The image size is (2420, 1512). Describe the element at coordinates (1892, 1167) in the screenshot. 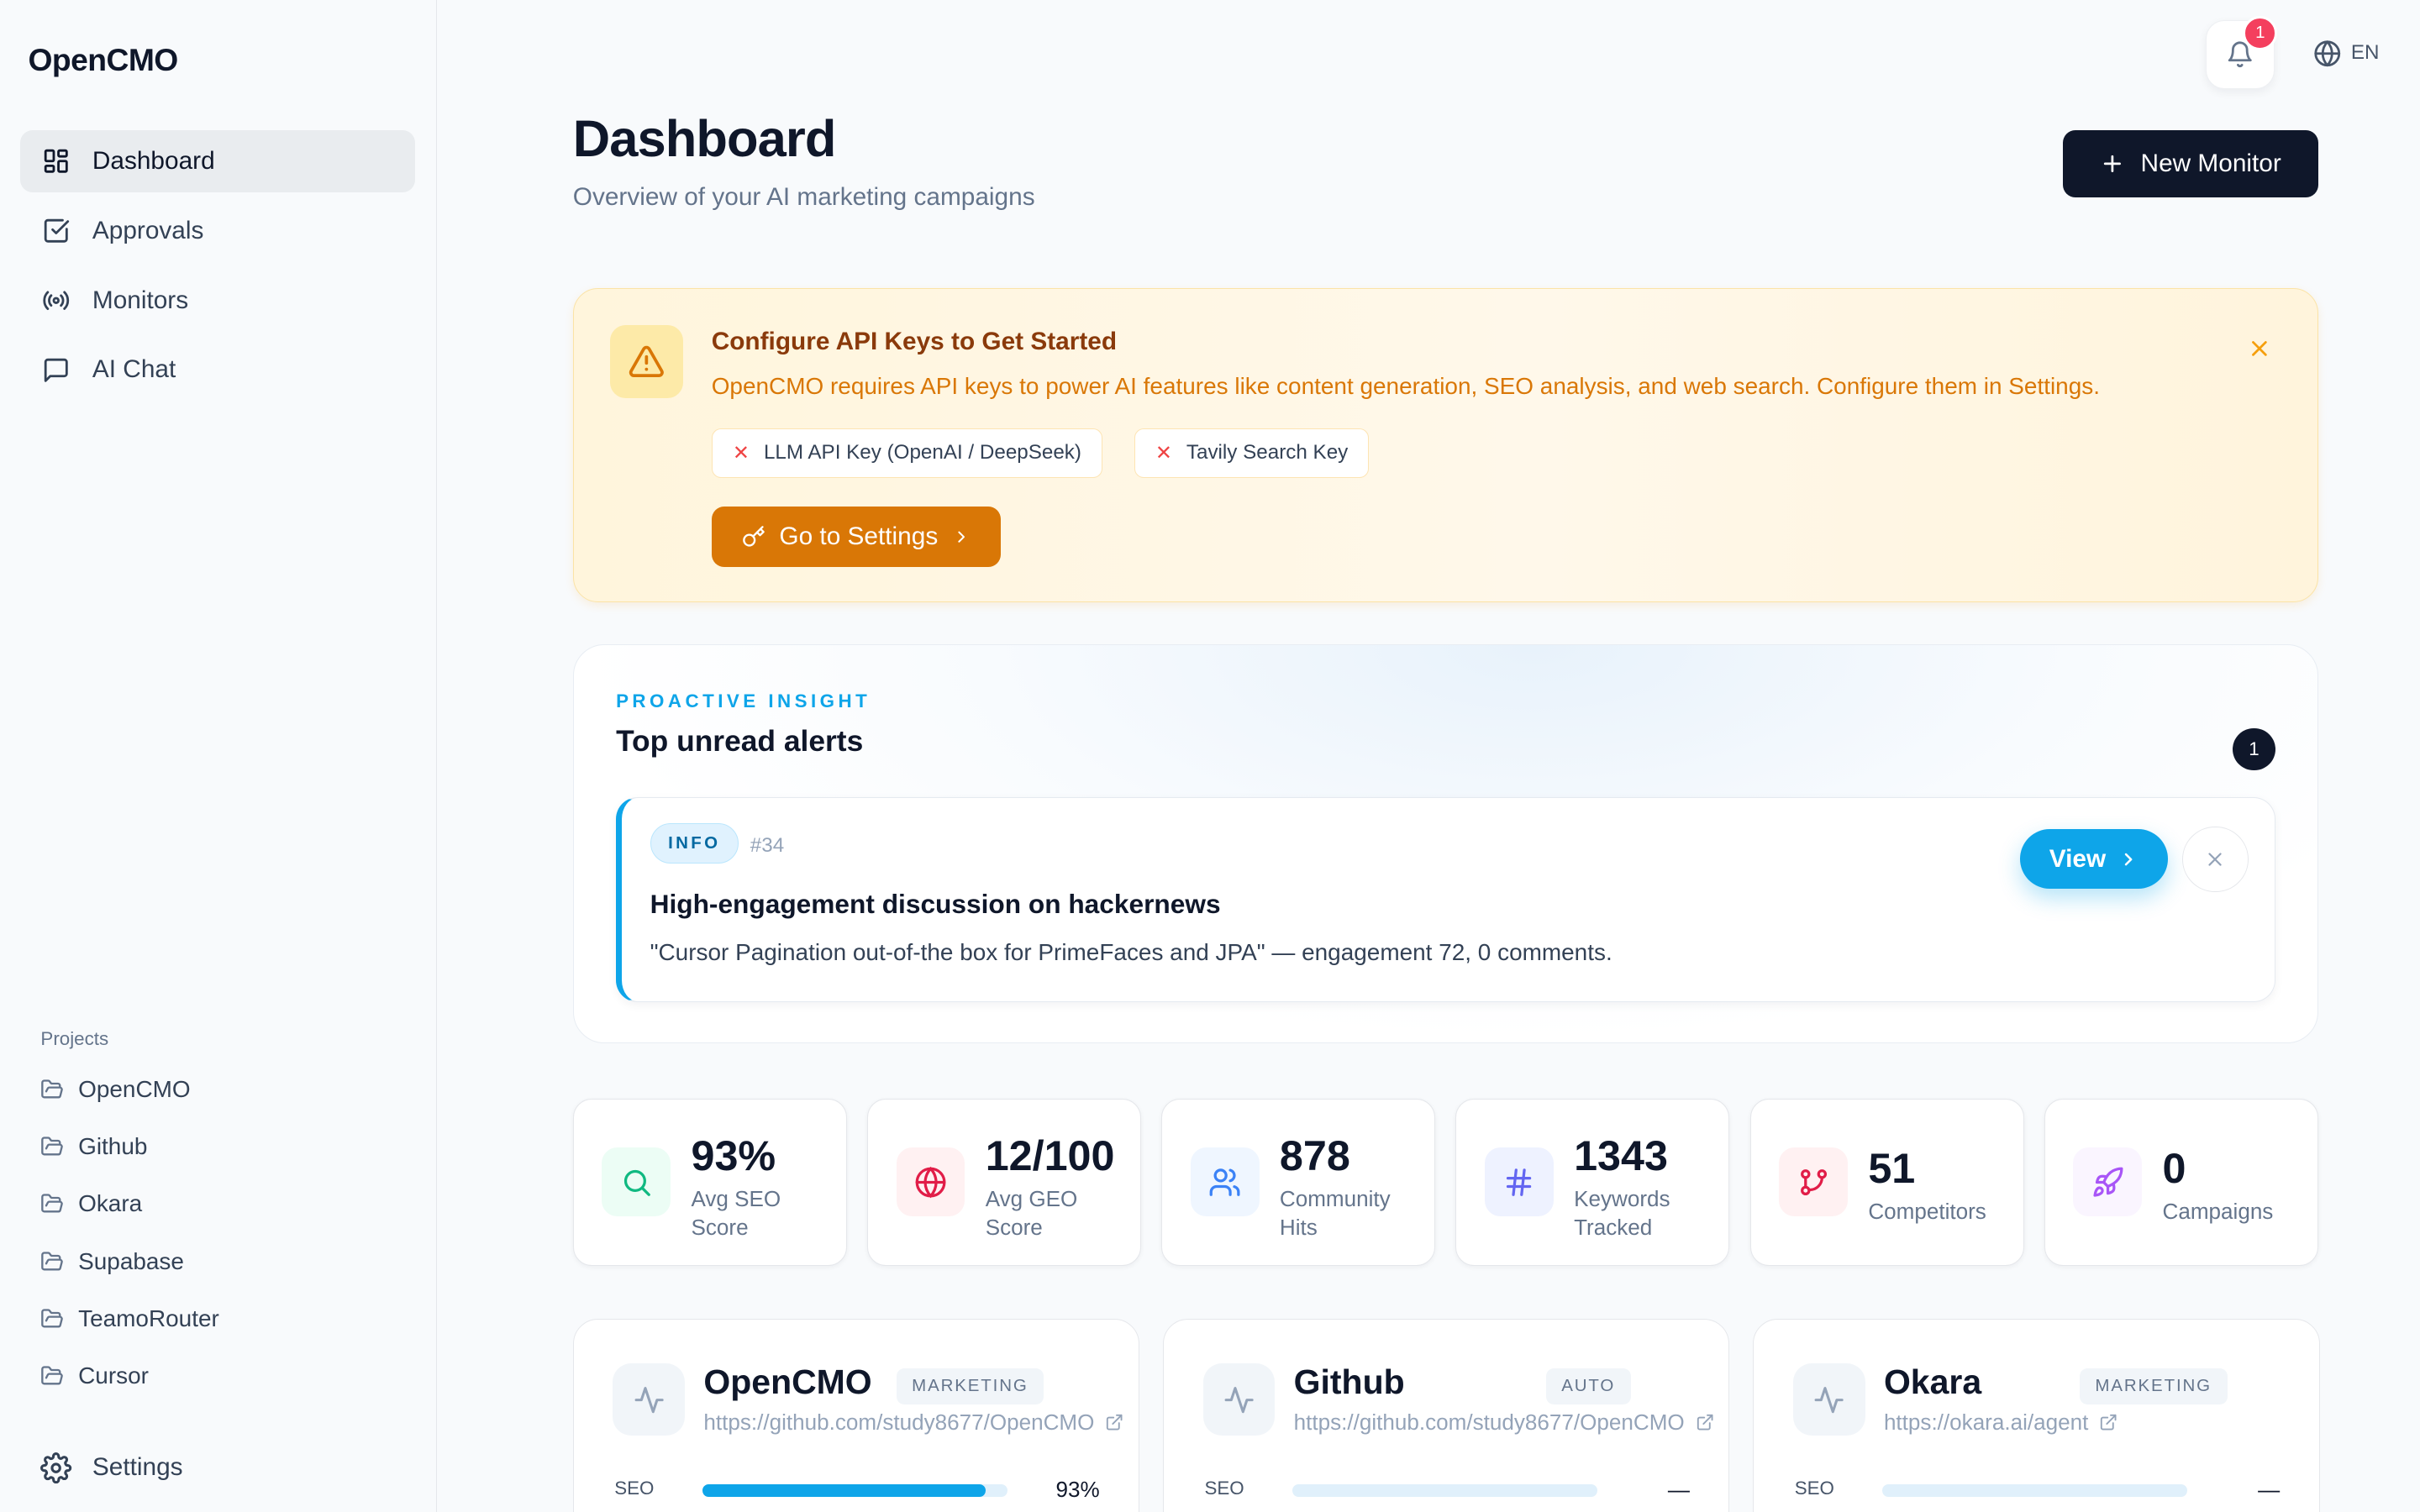

I see `stat-value: 51` at that location.